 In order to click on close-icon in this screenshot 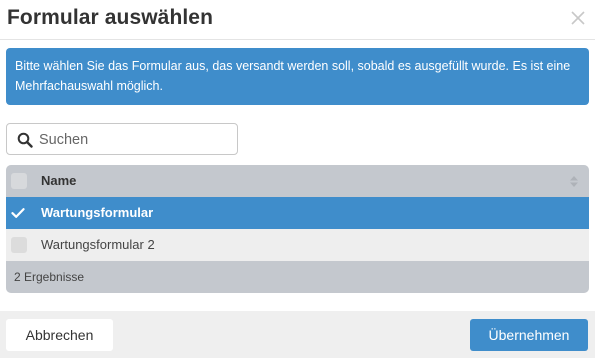, I will do `click(578, 18)`.